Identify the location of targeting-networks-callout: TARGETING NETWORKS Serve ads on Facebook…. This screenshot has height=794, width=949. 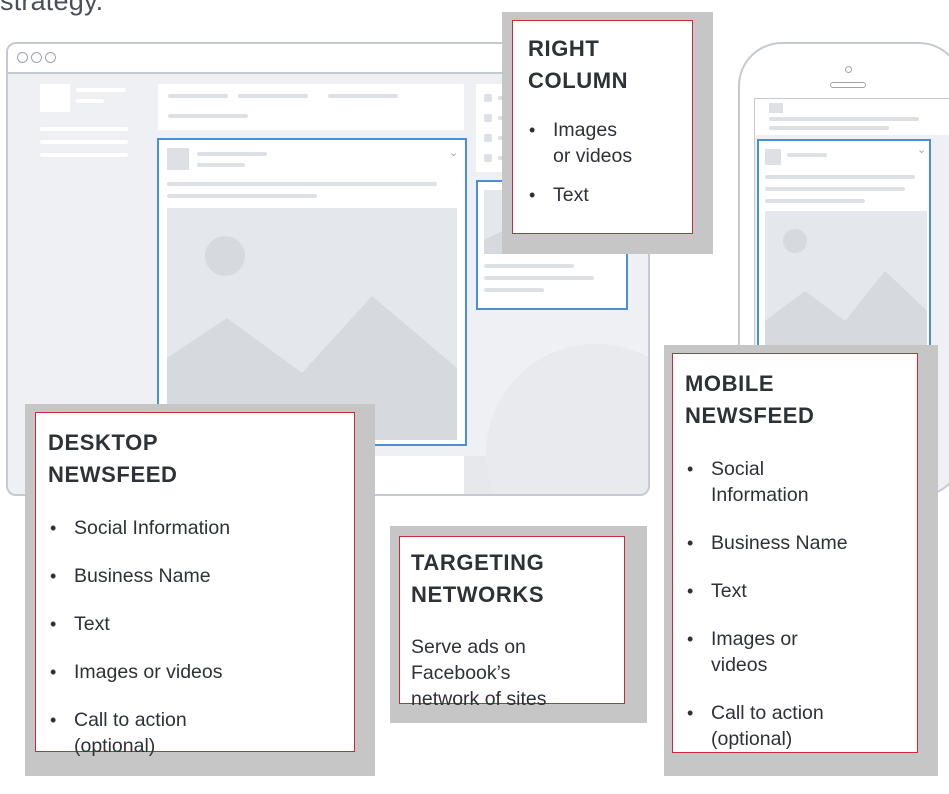
(512, 623).